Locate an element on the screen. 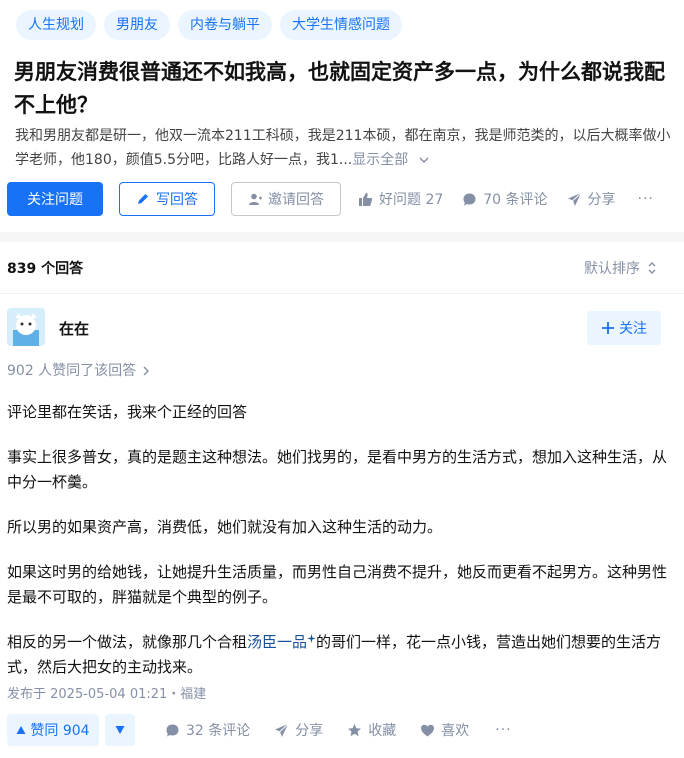 This screenshot has width=684, height=758. answer-paragraph: 所以男的如果资产高，消费低，她们就没有加入这种生活的动力。 is located at coordinates (225, 527).